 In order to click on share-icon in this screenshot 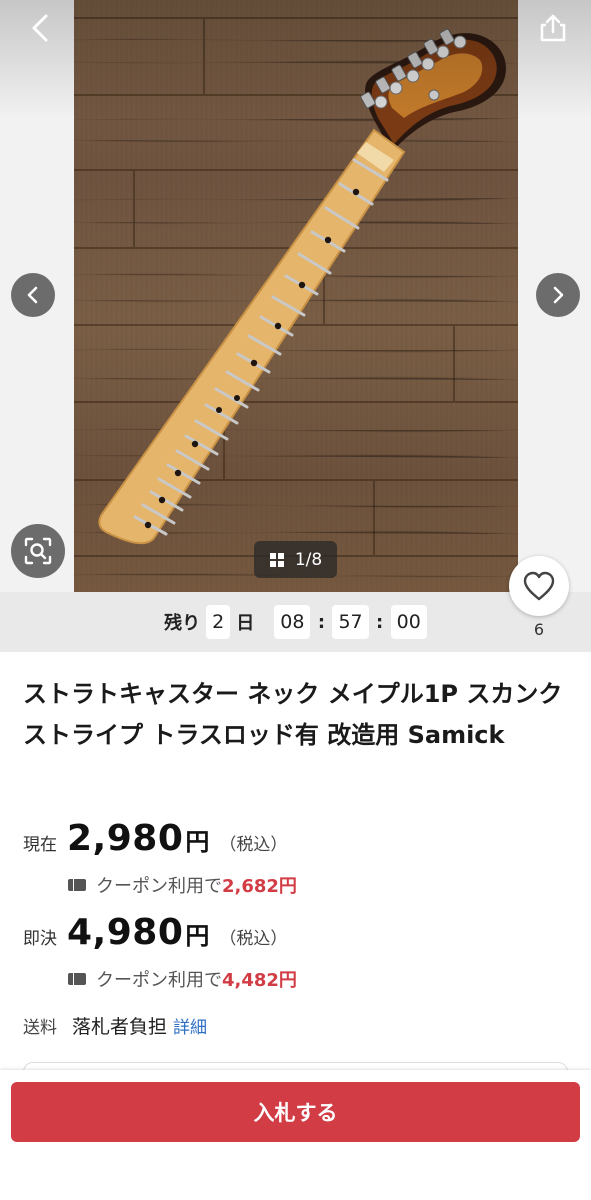, I will do `click(553, 28)`.